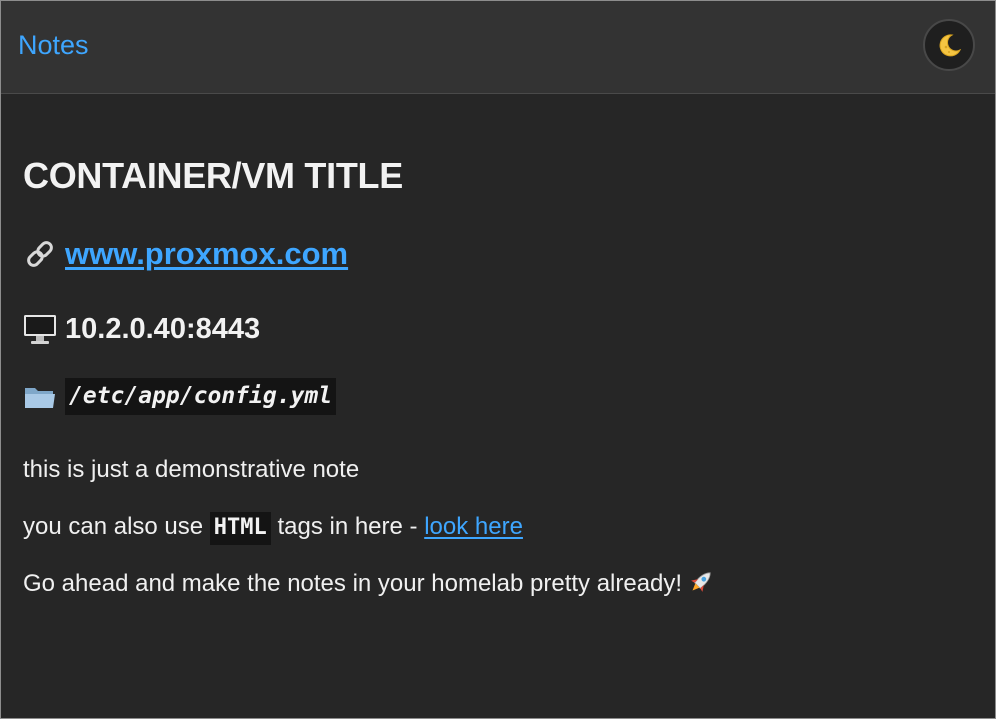  What do you see at coordinates (40, 397) in the screenshot?
I see `folder-icon` at bounding box center [40, 397].